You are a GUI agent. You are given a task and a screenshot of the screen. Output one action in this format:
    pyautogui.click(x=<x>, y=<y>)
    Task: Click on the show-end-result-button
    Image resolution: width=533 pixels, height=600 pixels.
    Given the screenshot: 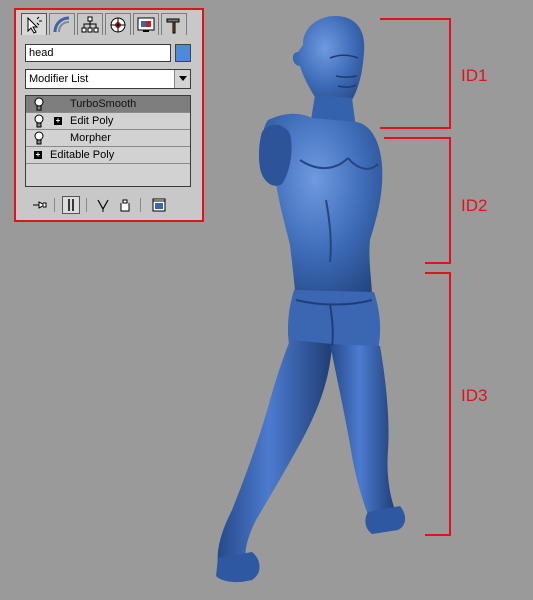 What is the action you would take?
    pyautogui.click(x=71, y=205)
    